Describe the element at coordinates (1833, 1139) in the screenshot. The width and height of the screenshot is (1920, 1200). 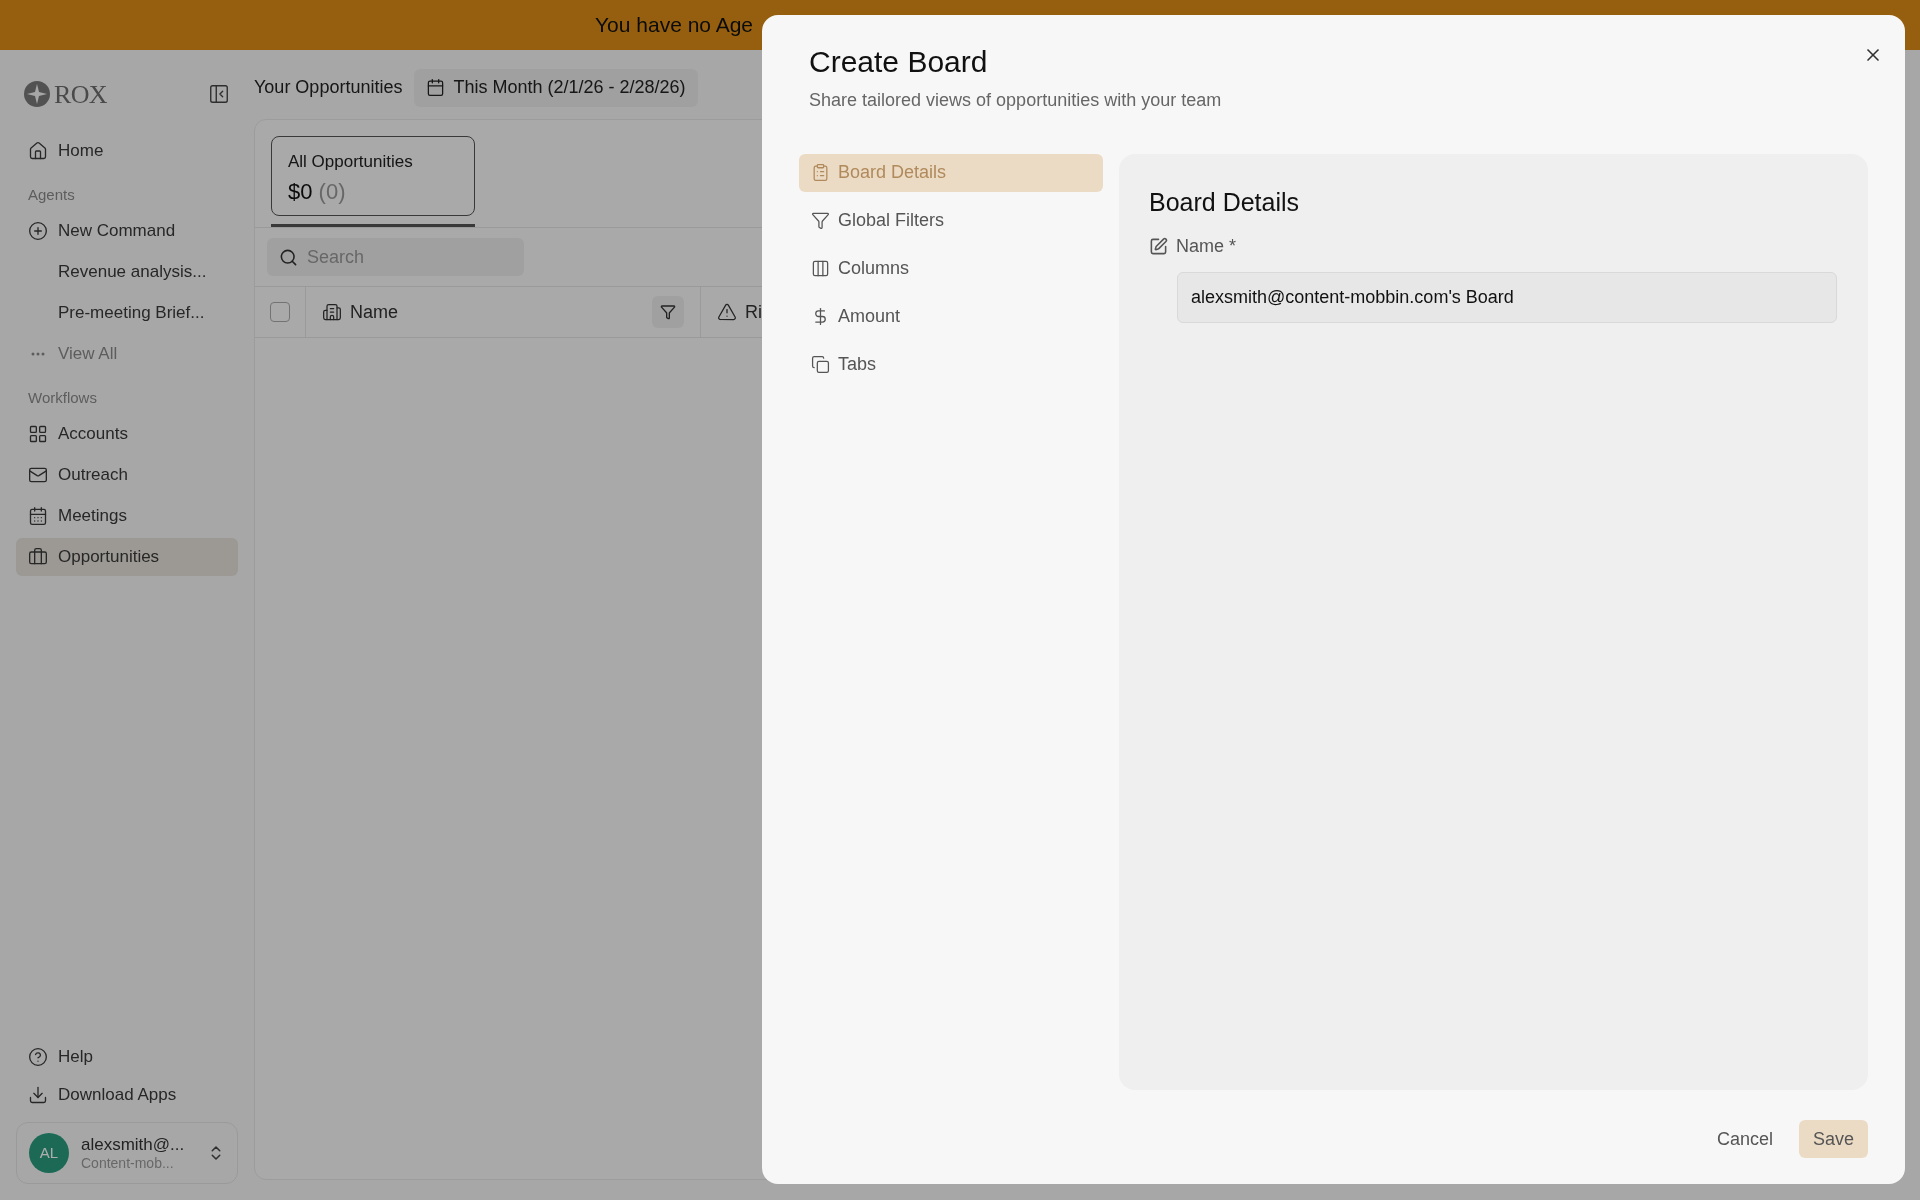
I see `save-button: Save` at that location.